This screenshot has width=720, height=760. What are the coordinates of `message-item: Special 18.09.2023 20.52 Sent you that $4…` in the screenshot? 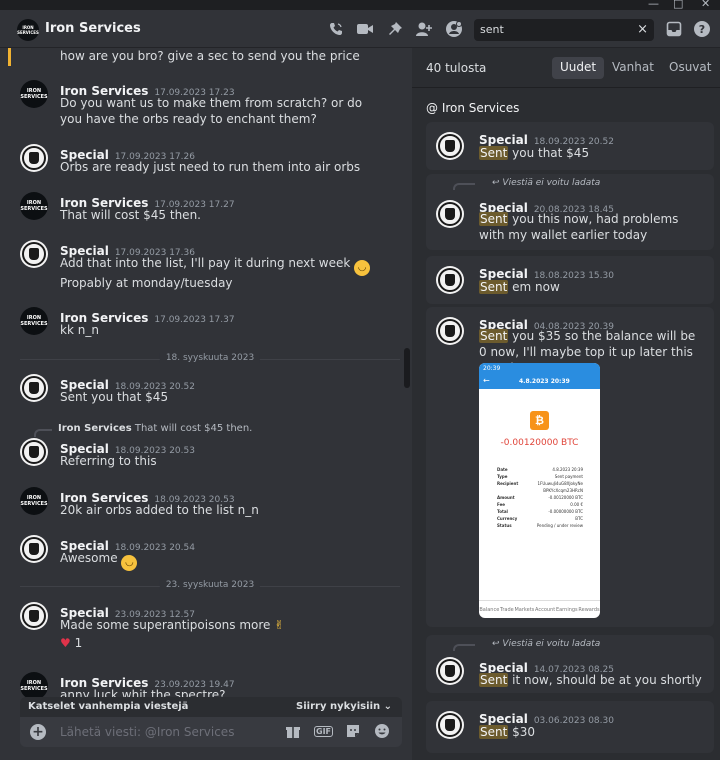 It's located at (205, 390).